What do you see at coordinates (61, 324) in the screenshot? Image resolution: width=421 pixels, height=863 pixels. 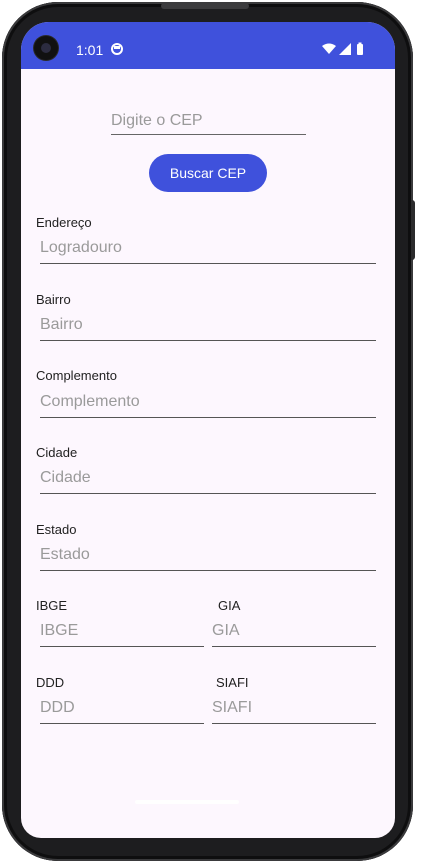 I see `bairro-placeholder: Bairro` at bounding box center [61, 324].